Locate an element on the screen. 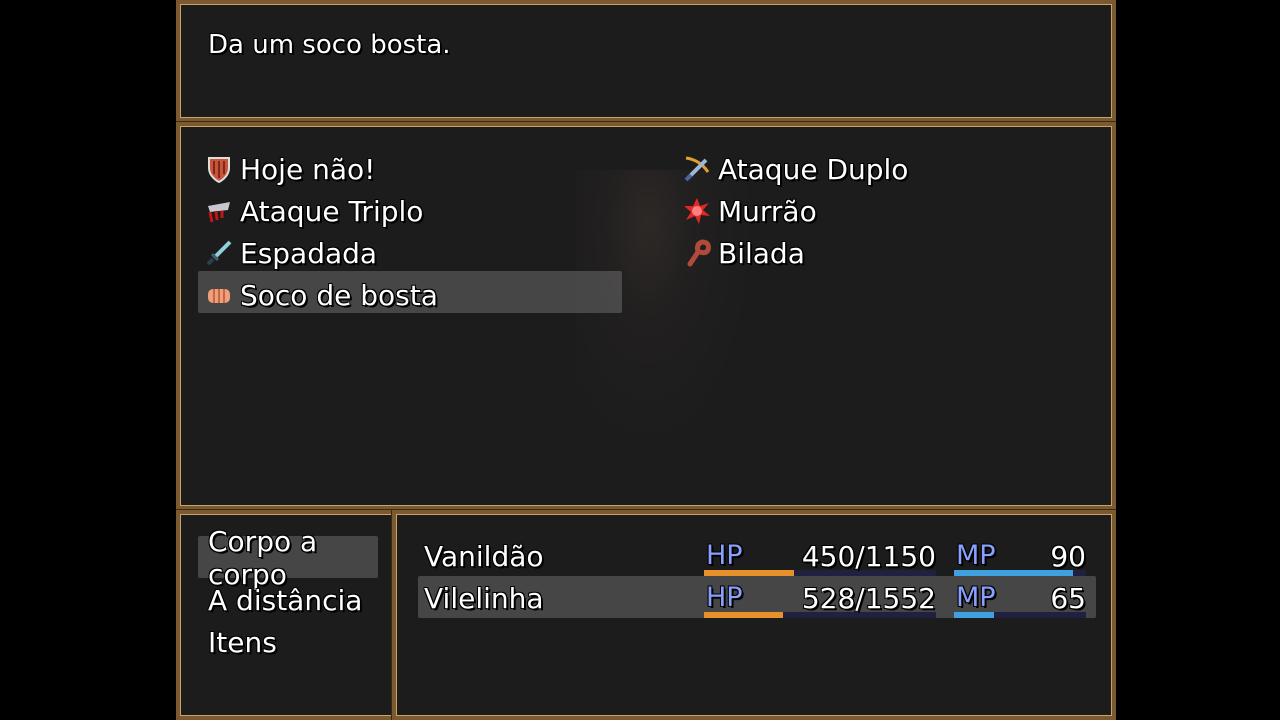 This screenshot has height=720, width=1280. fist-icon is located at coordinates (219, 295).